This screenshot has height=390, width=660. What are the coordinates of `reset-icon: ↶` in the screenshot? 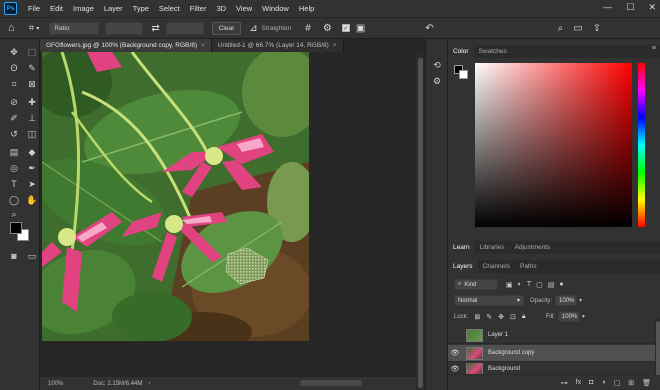 It's located at (429, 28).